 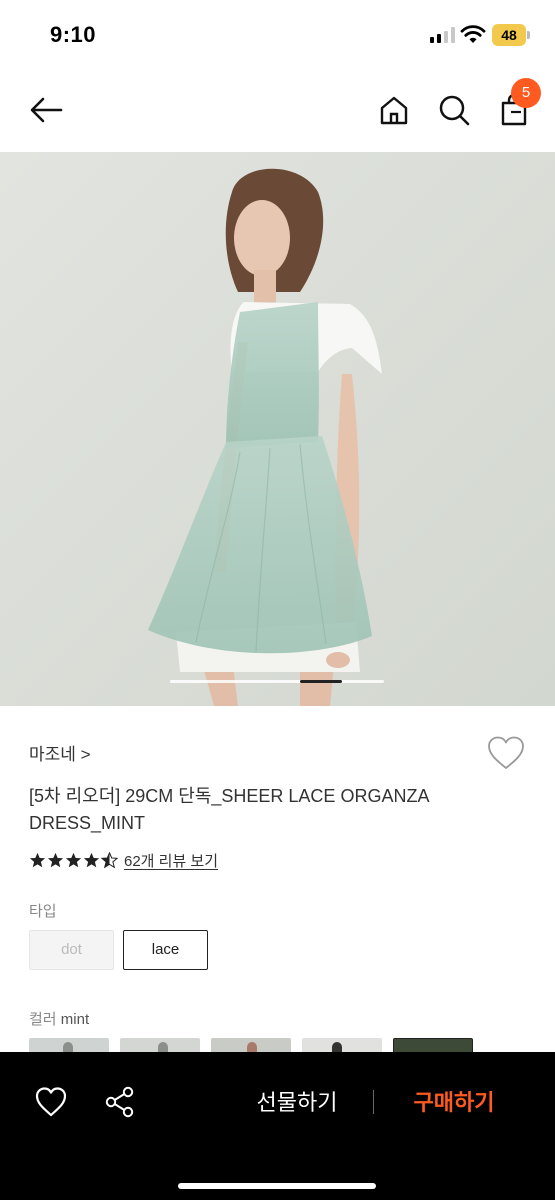 I want to click on arrow-left-icon, so click(x=46, y=110).